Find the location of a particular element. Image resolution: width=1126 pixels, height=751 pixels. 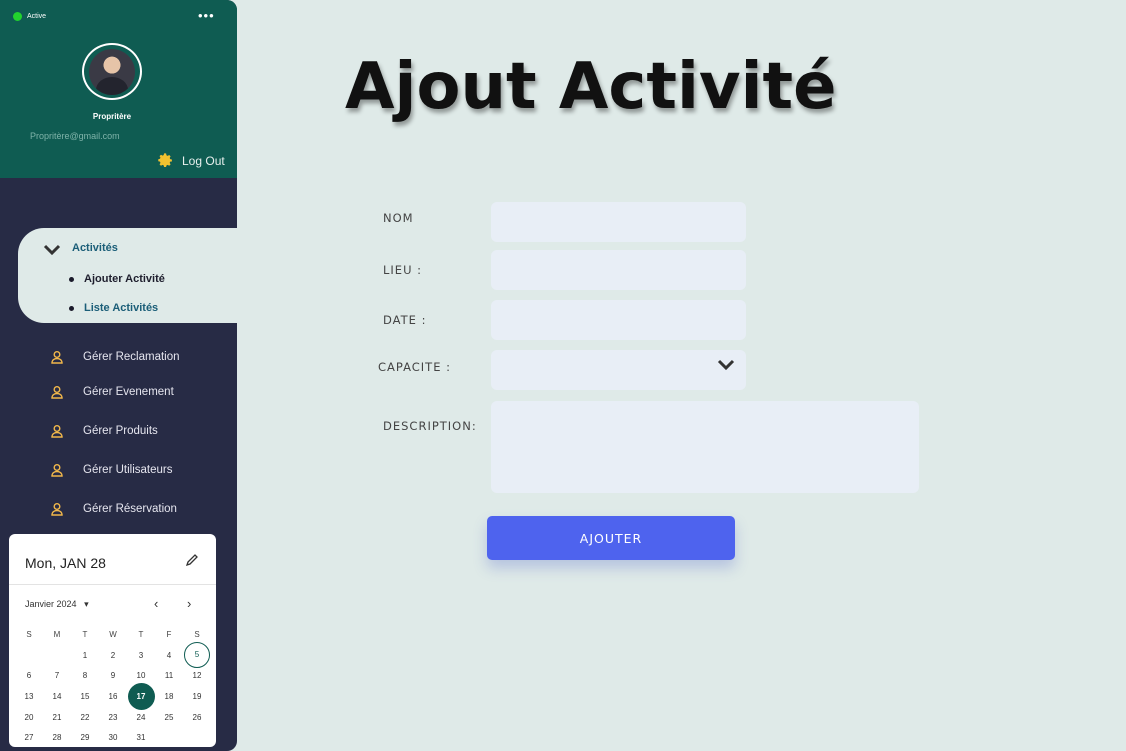

profile-email: Propritère@gmail.com is located at coordinates (75, 136).